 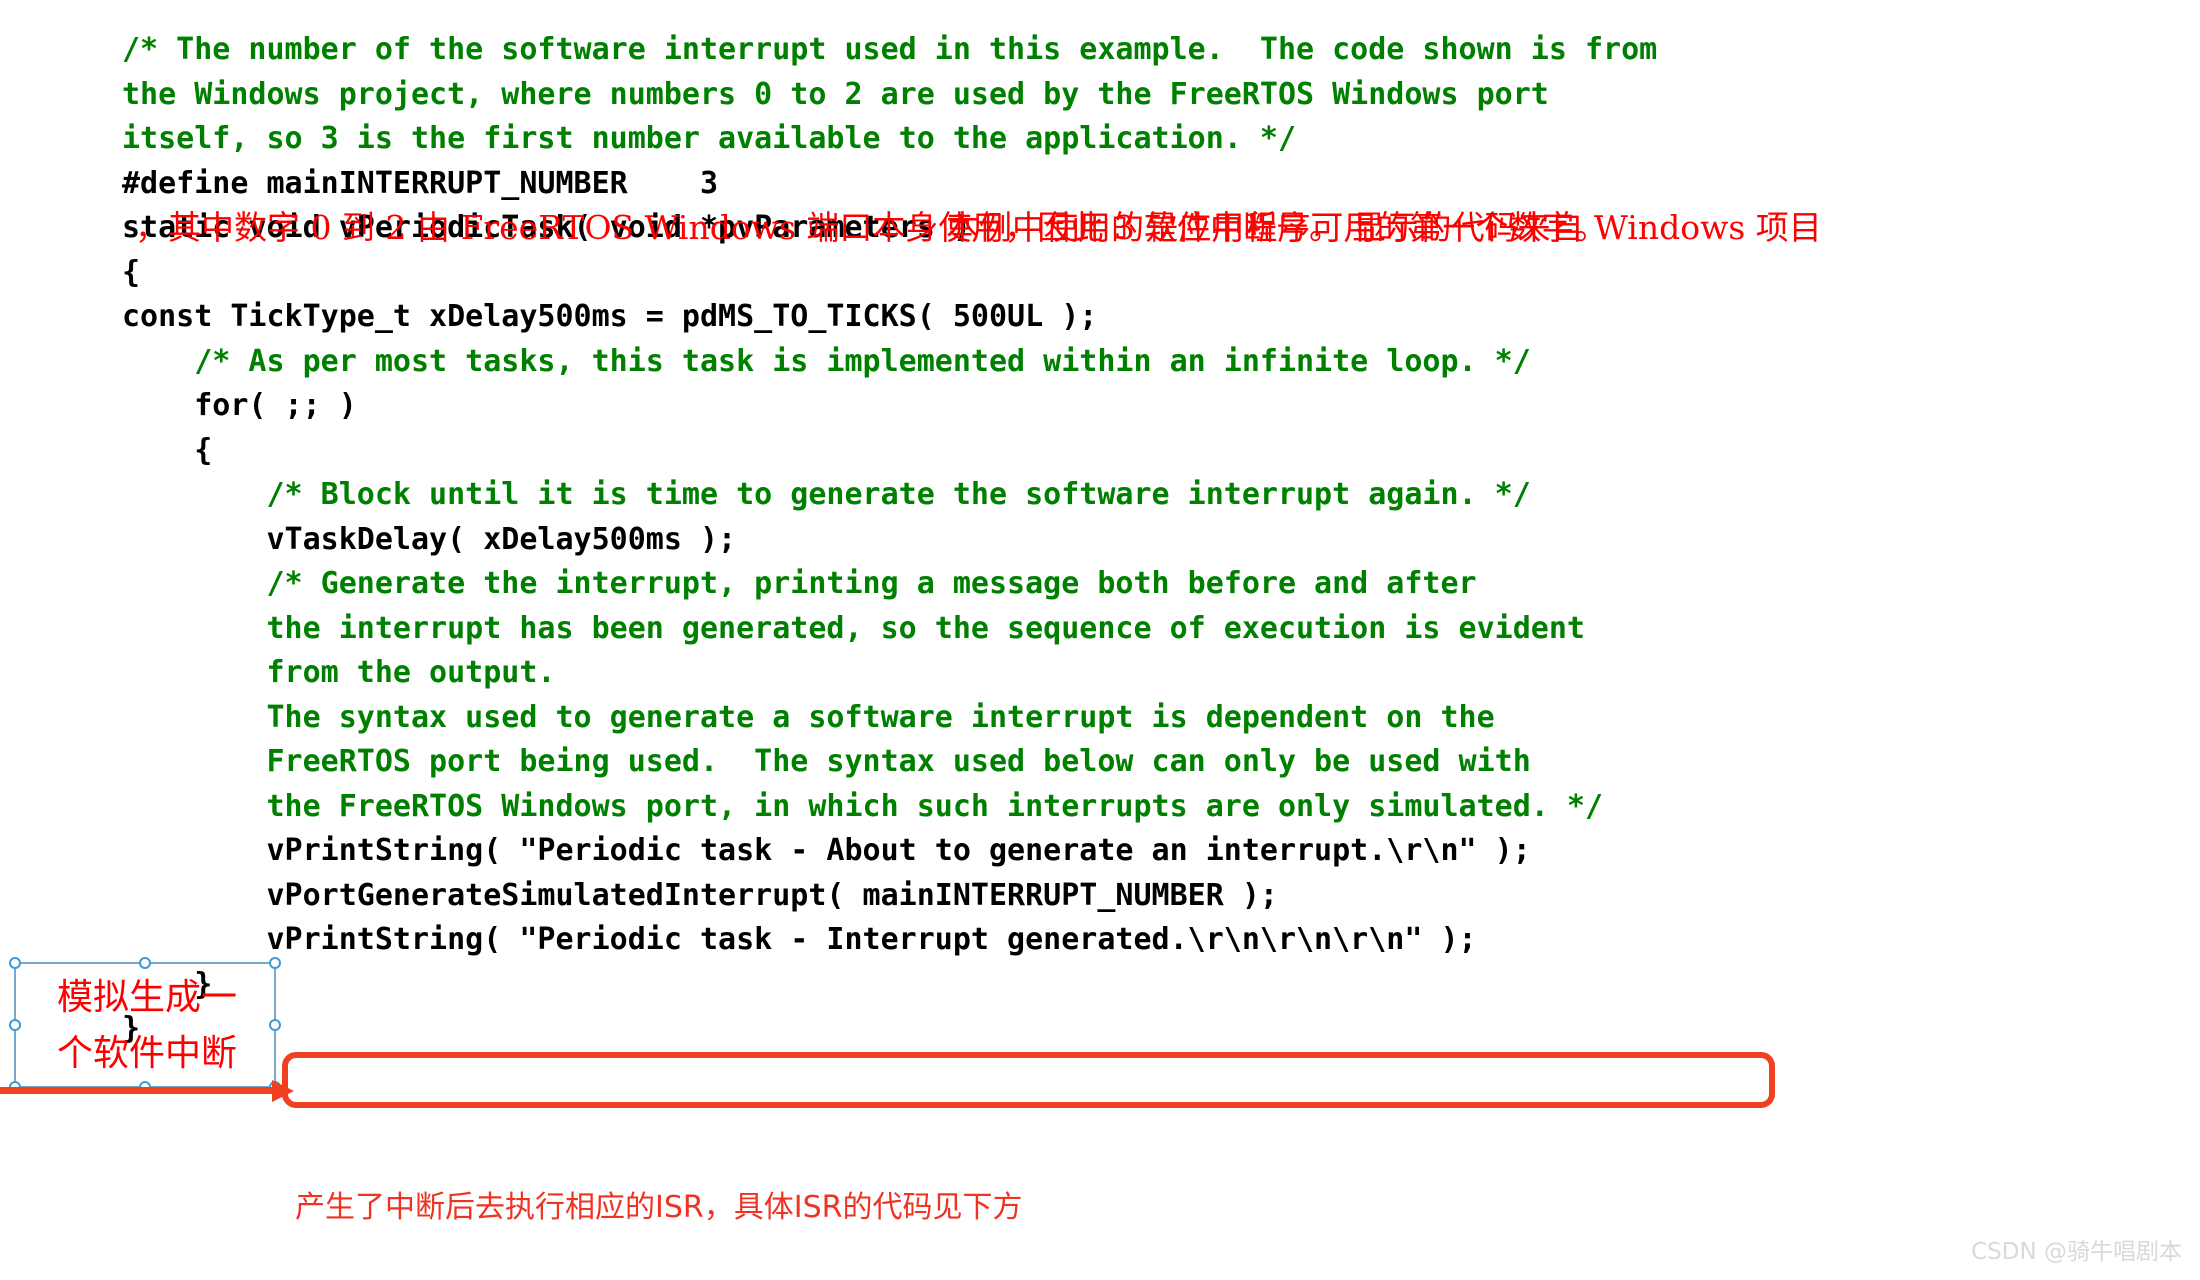 What do you see at coordinates (15, 1025) in the screenshot?
I see `resize-handle-middle-left` at bounding box center [15, 1025].